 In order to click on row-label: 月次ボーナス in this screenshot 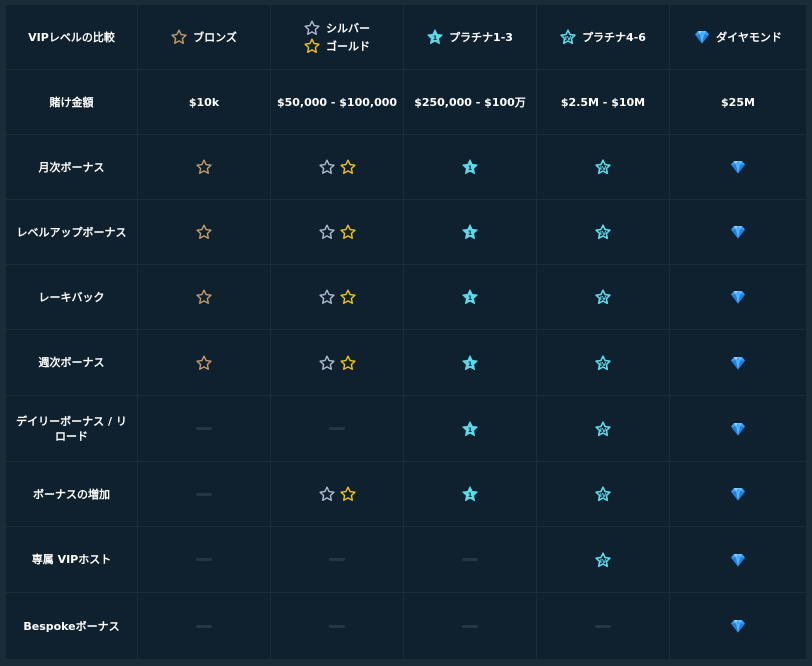, I will do `click(71, 167)`.